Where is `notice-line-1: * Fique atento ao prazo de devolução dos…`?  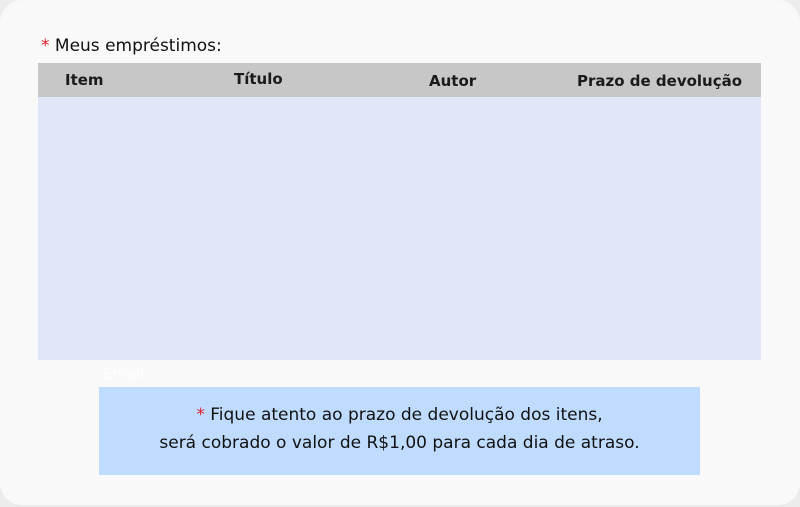
notice-line-1: * Fique atento ao prazo de devolução dos… is located at coordinates (399, 415).